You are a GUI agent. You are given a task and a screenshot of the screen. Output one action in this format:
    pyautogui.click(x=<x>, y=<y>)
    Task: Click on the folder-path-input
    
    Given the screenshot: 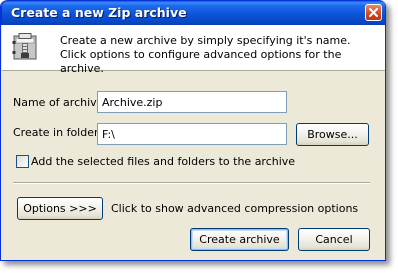 What is the action you would take?
    pyautogui.click(x=192, y=134)
    